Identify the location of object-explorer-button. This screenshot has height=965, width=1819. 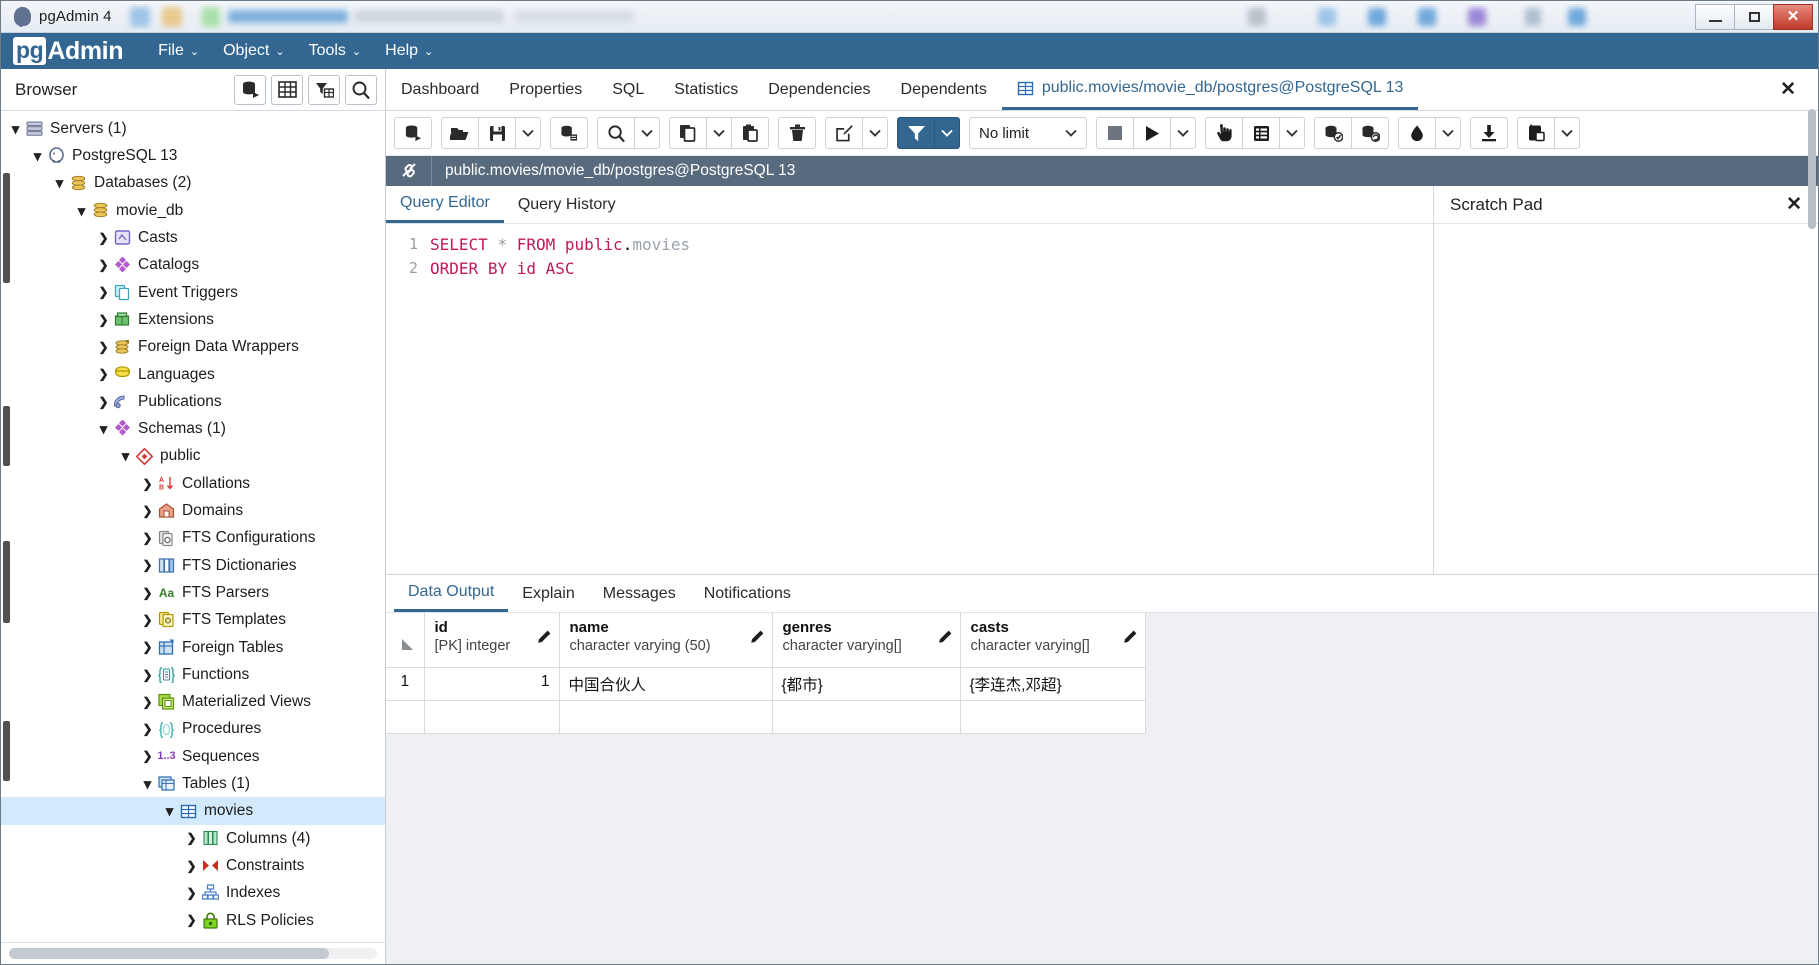
(250, 89).